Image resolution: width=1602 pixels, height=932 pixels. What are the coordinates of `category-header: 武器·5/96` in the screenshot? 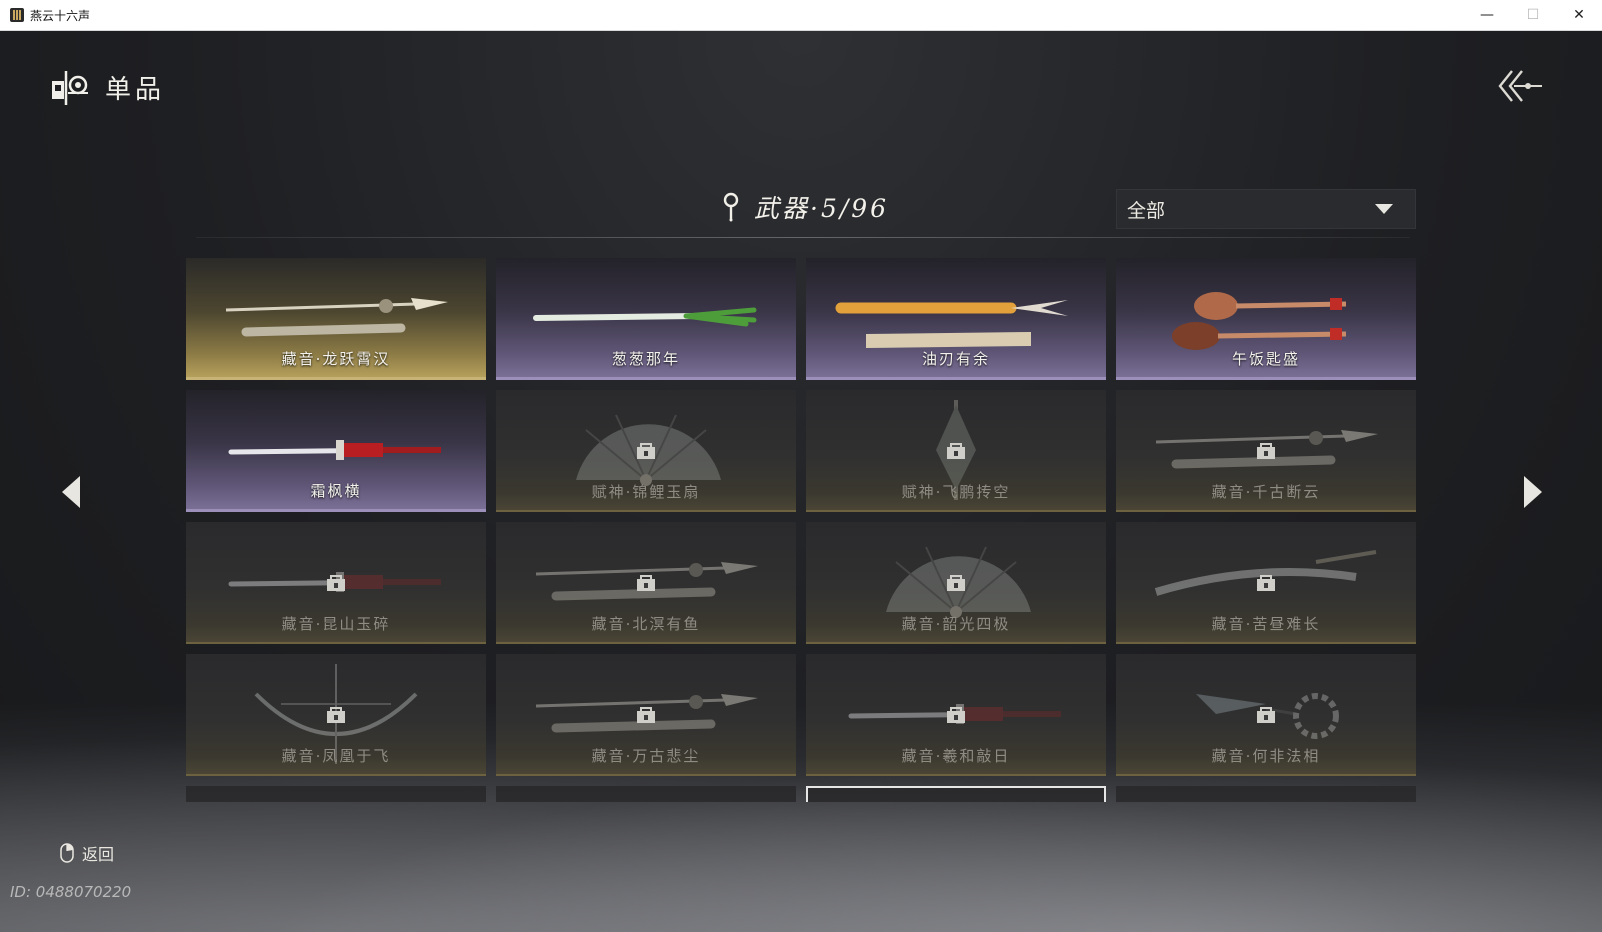 It's located at (805, 207).